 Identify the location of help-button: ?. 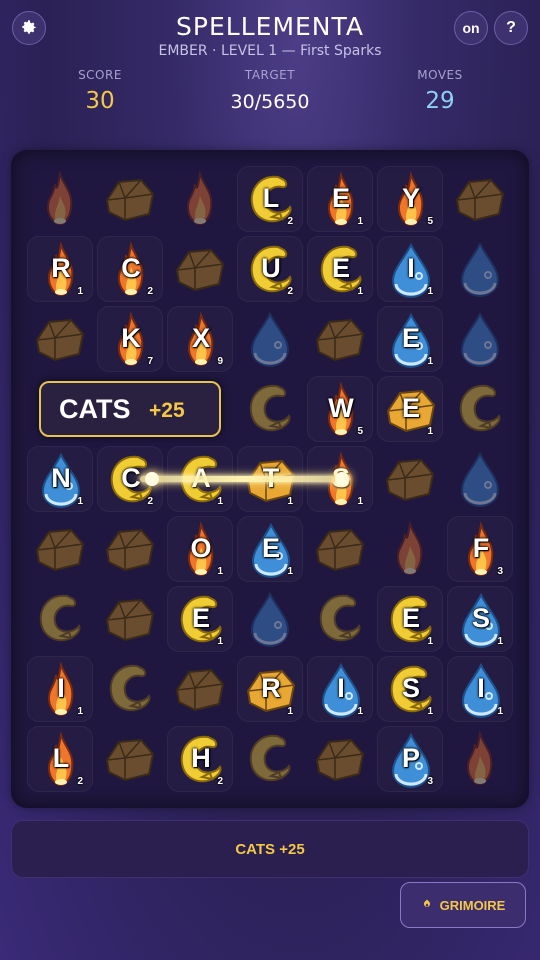
(511, 28).